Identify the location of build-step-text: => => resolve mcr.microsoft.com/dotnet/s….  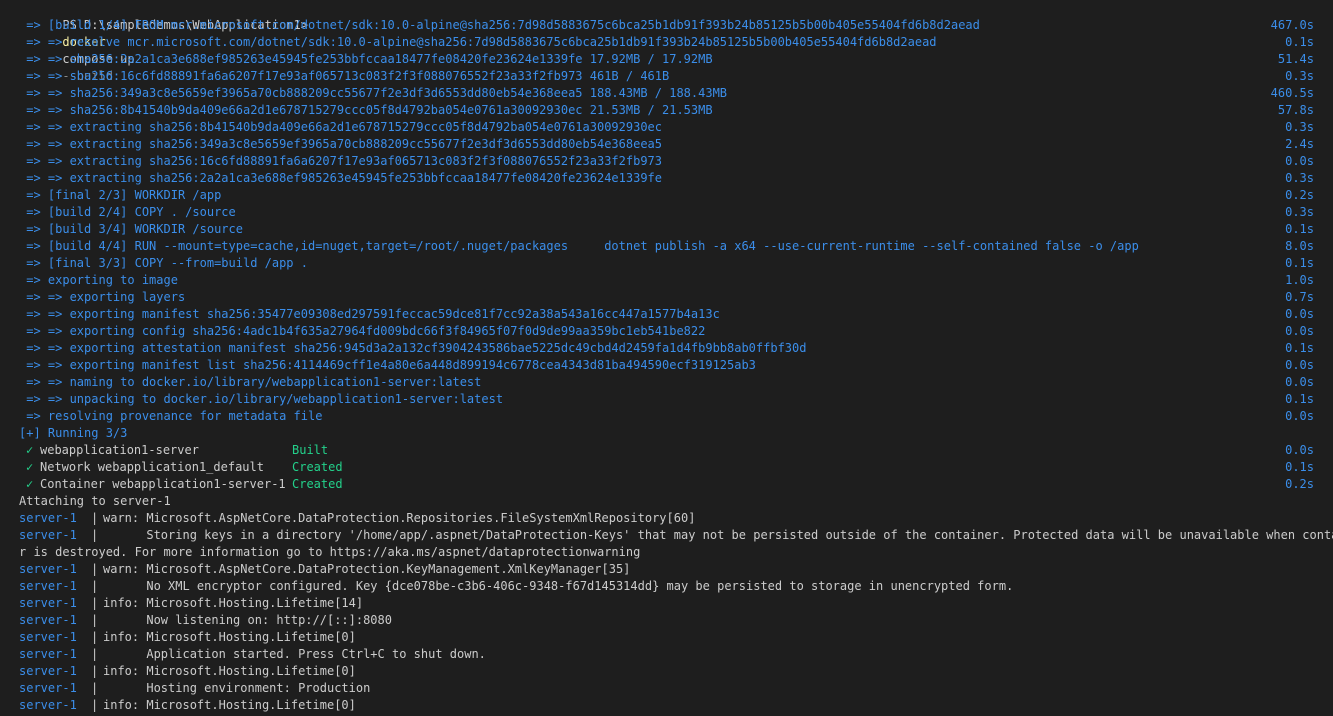
(478, 42).